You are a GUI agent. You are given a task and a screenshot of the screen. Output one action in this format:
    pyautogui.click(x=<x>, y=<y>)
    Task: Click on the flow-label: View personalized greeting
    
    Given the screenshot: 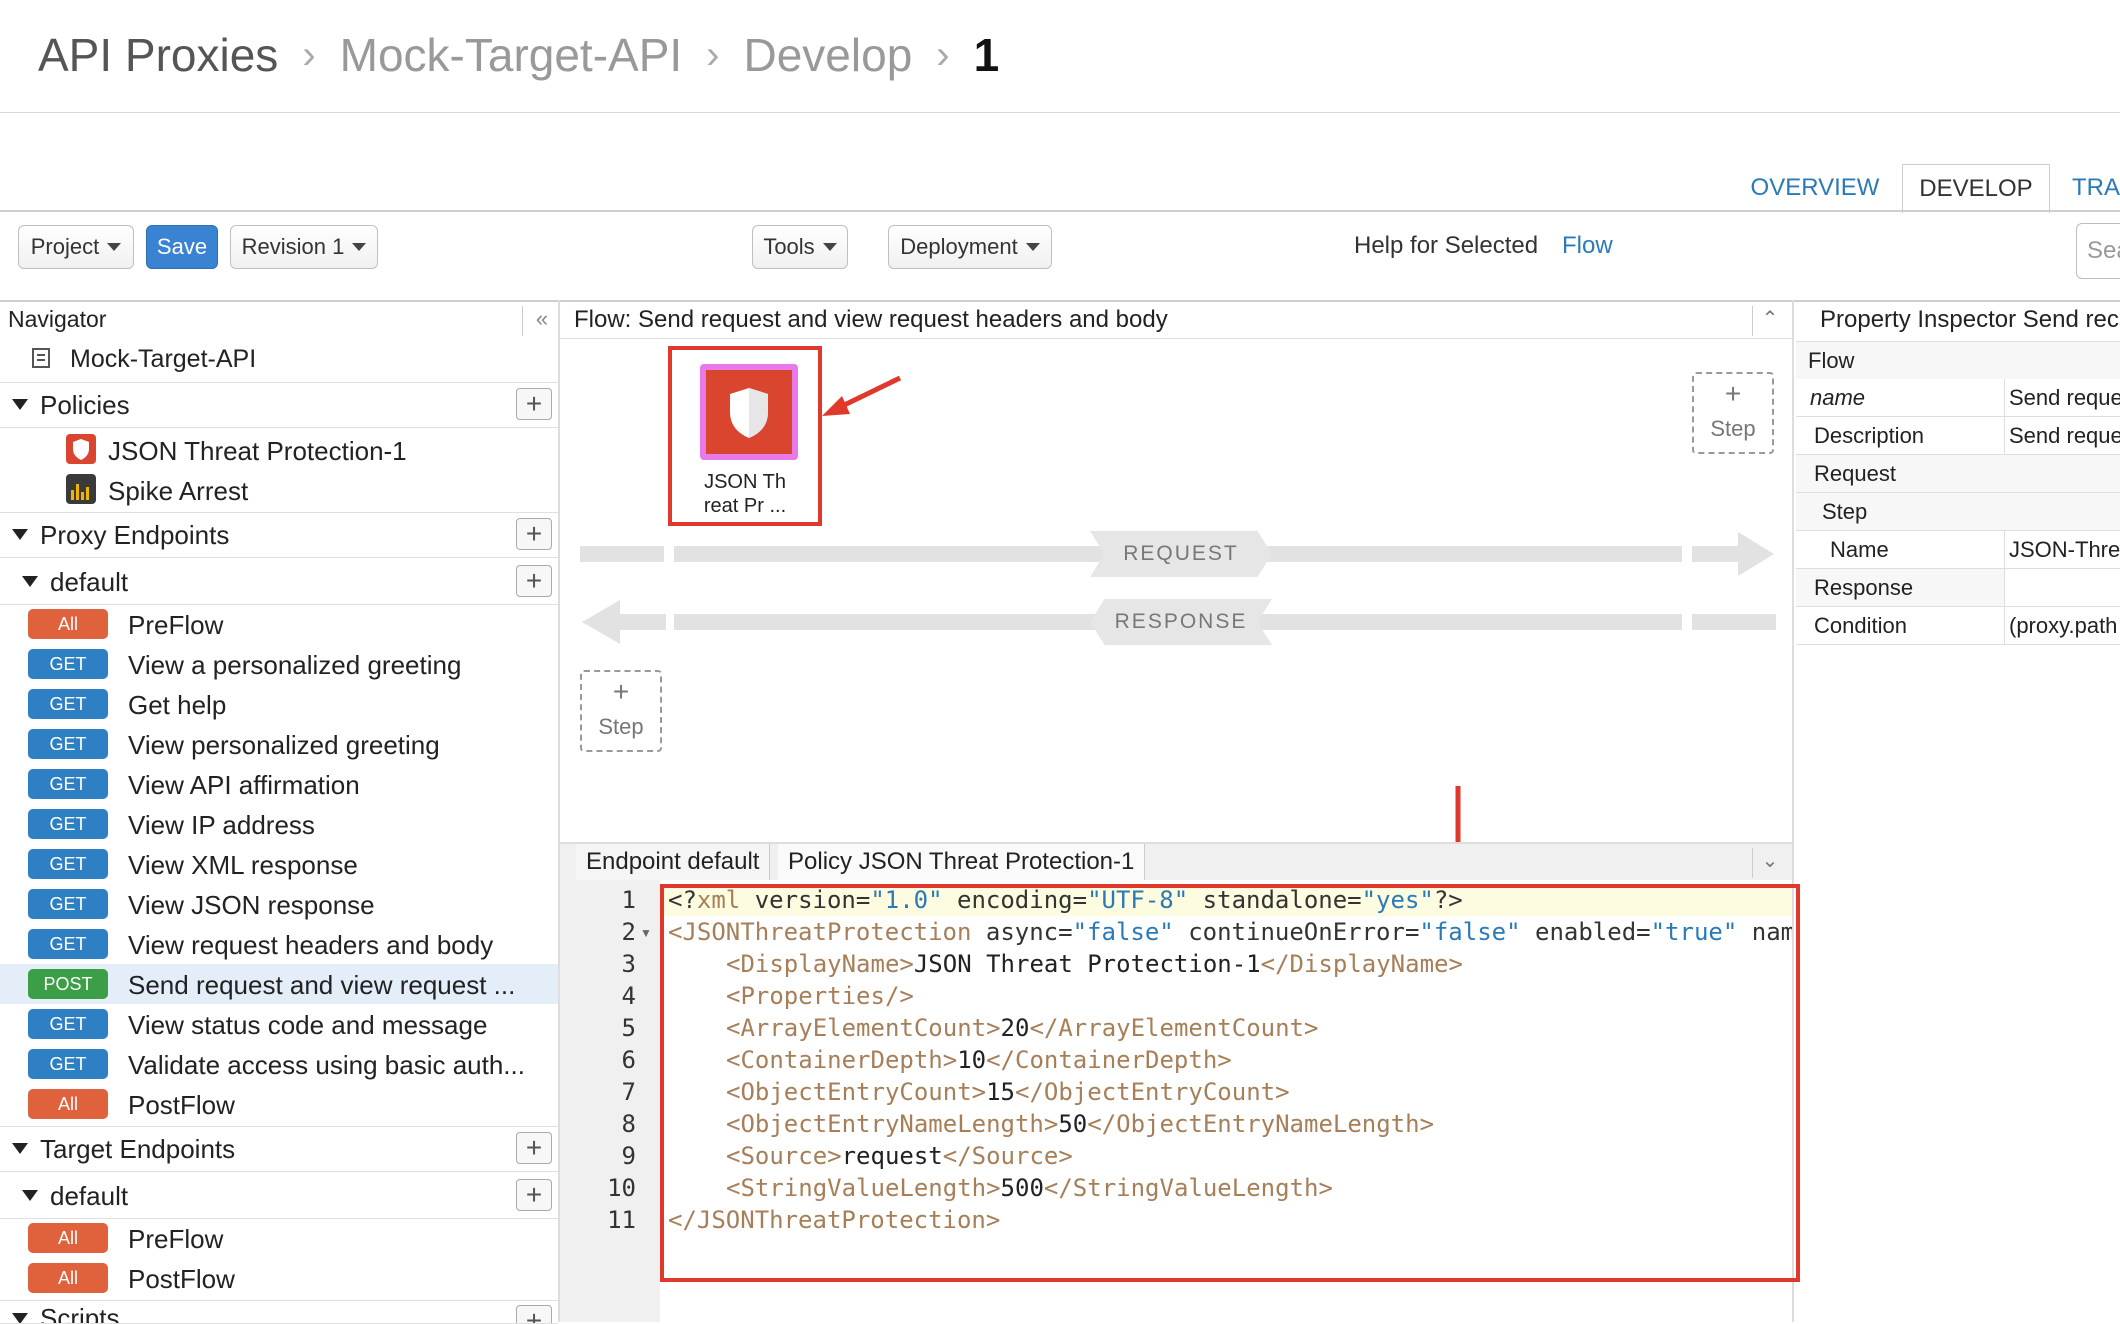 What is the action you would take?
    pyautogui.click(x=284, y=745)
    